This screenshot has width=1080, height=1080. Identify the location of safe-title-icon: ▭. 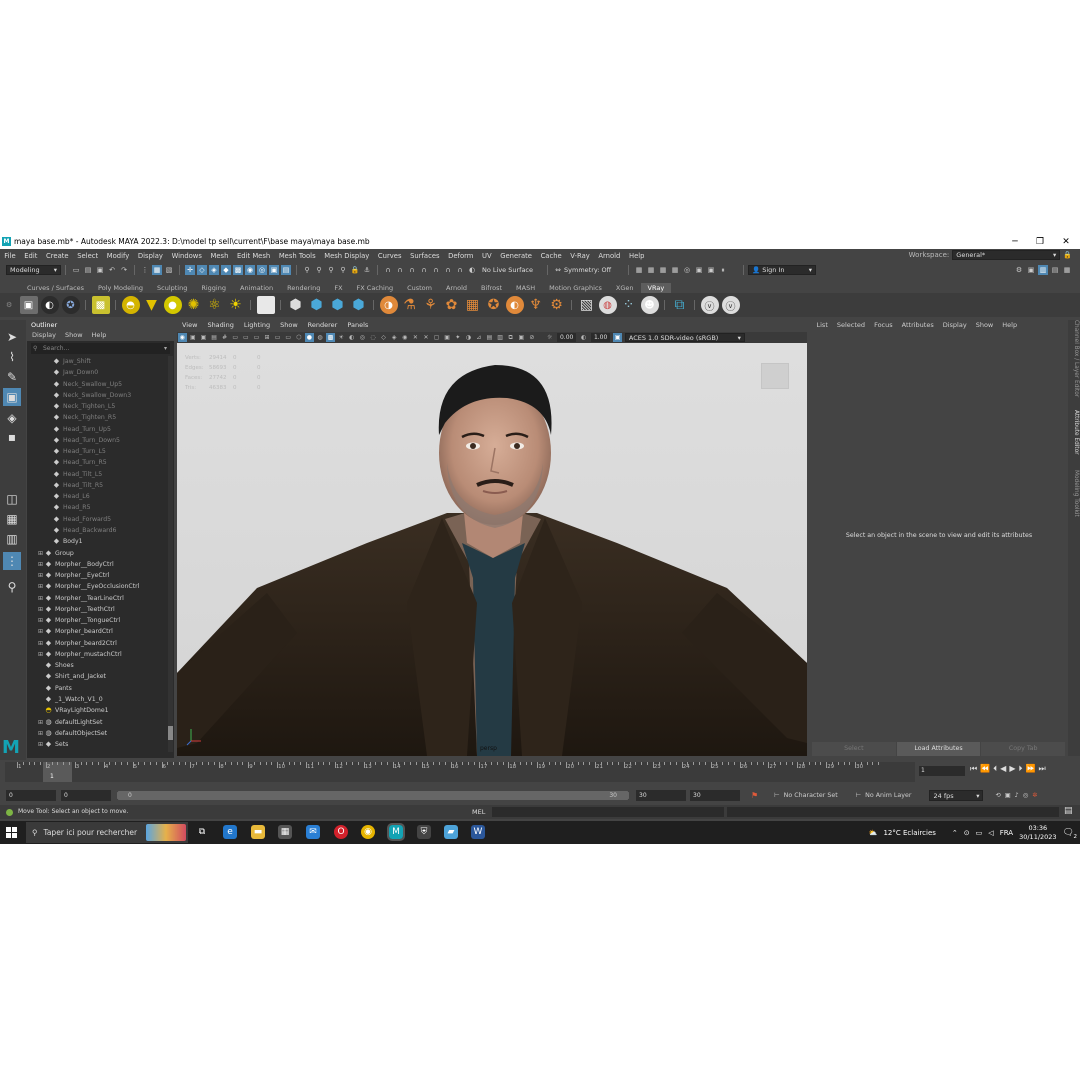
(288, 337).